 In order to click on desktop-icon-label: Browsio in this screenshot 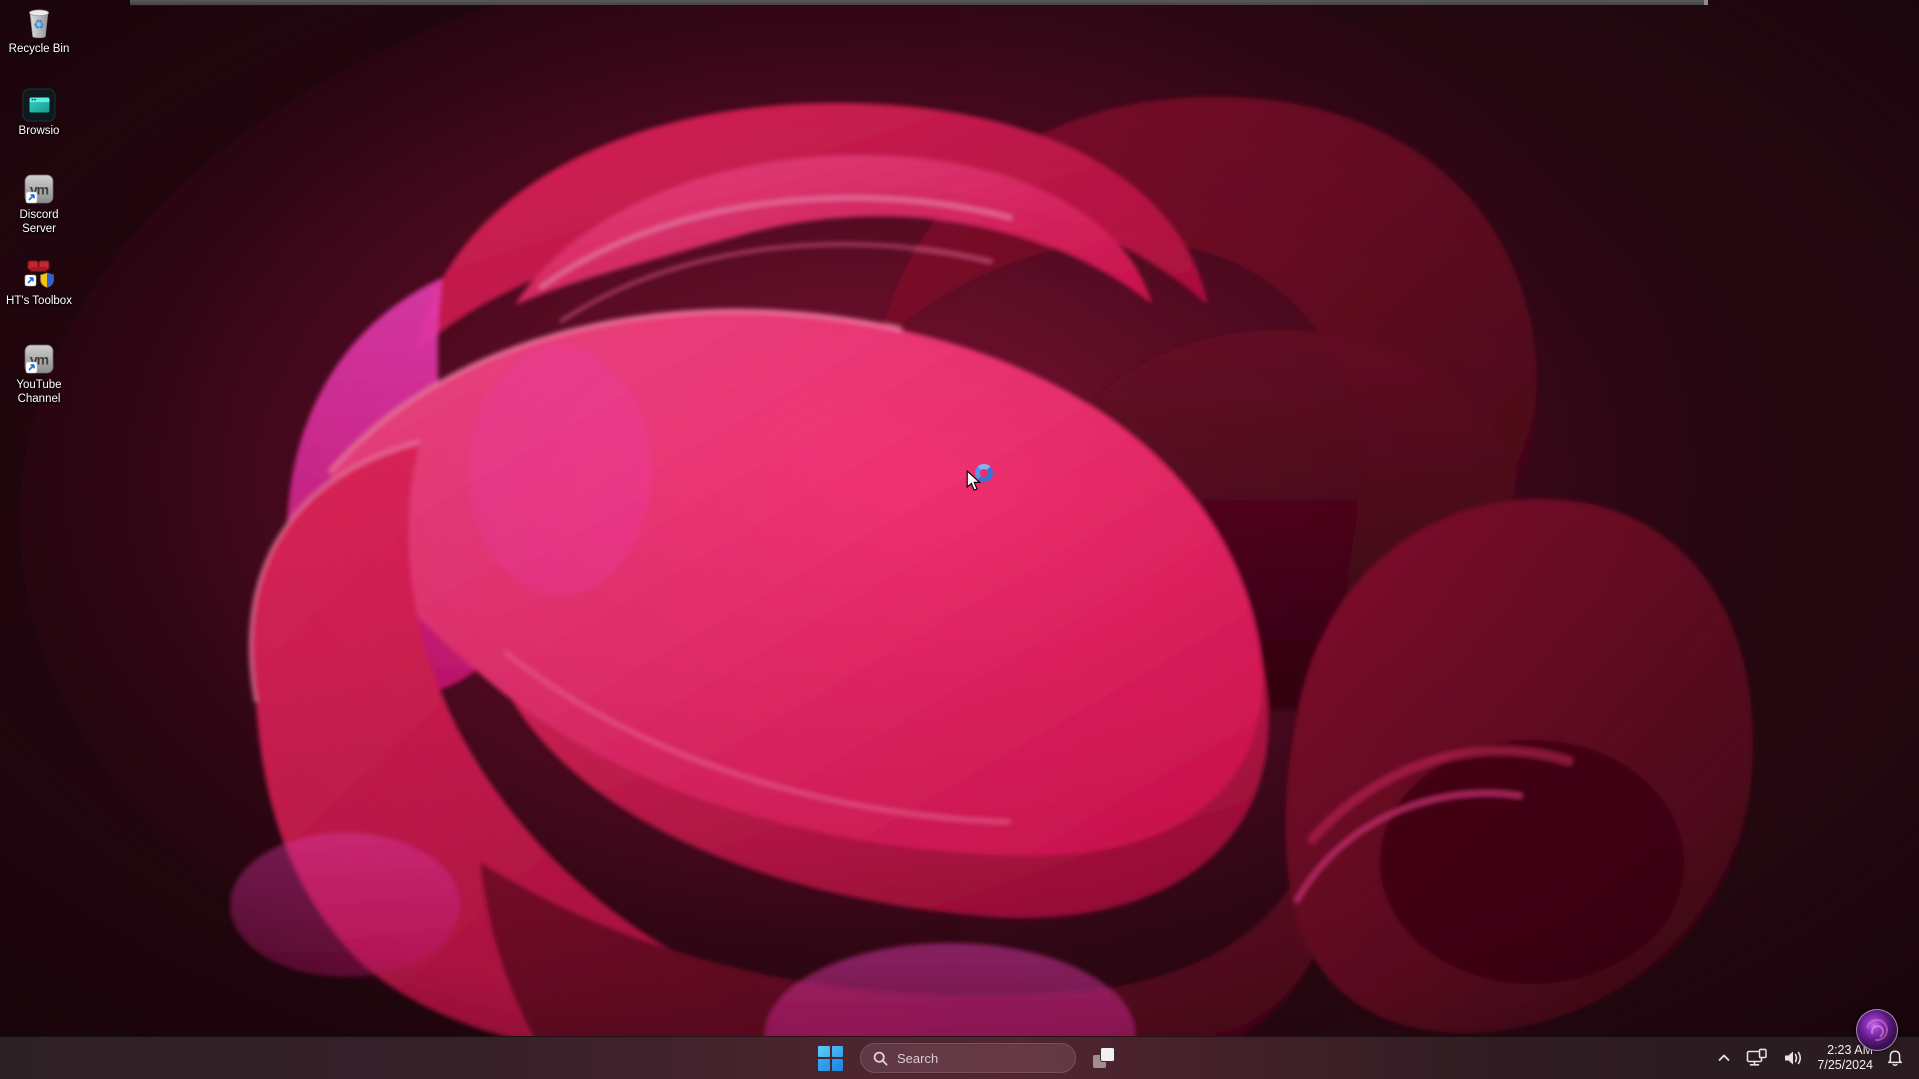, I will do `click(39, 131)`.